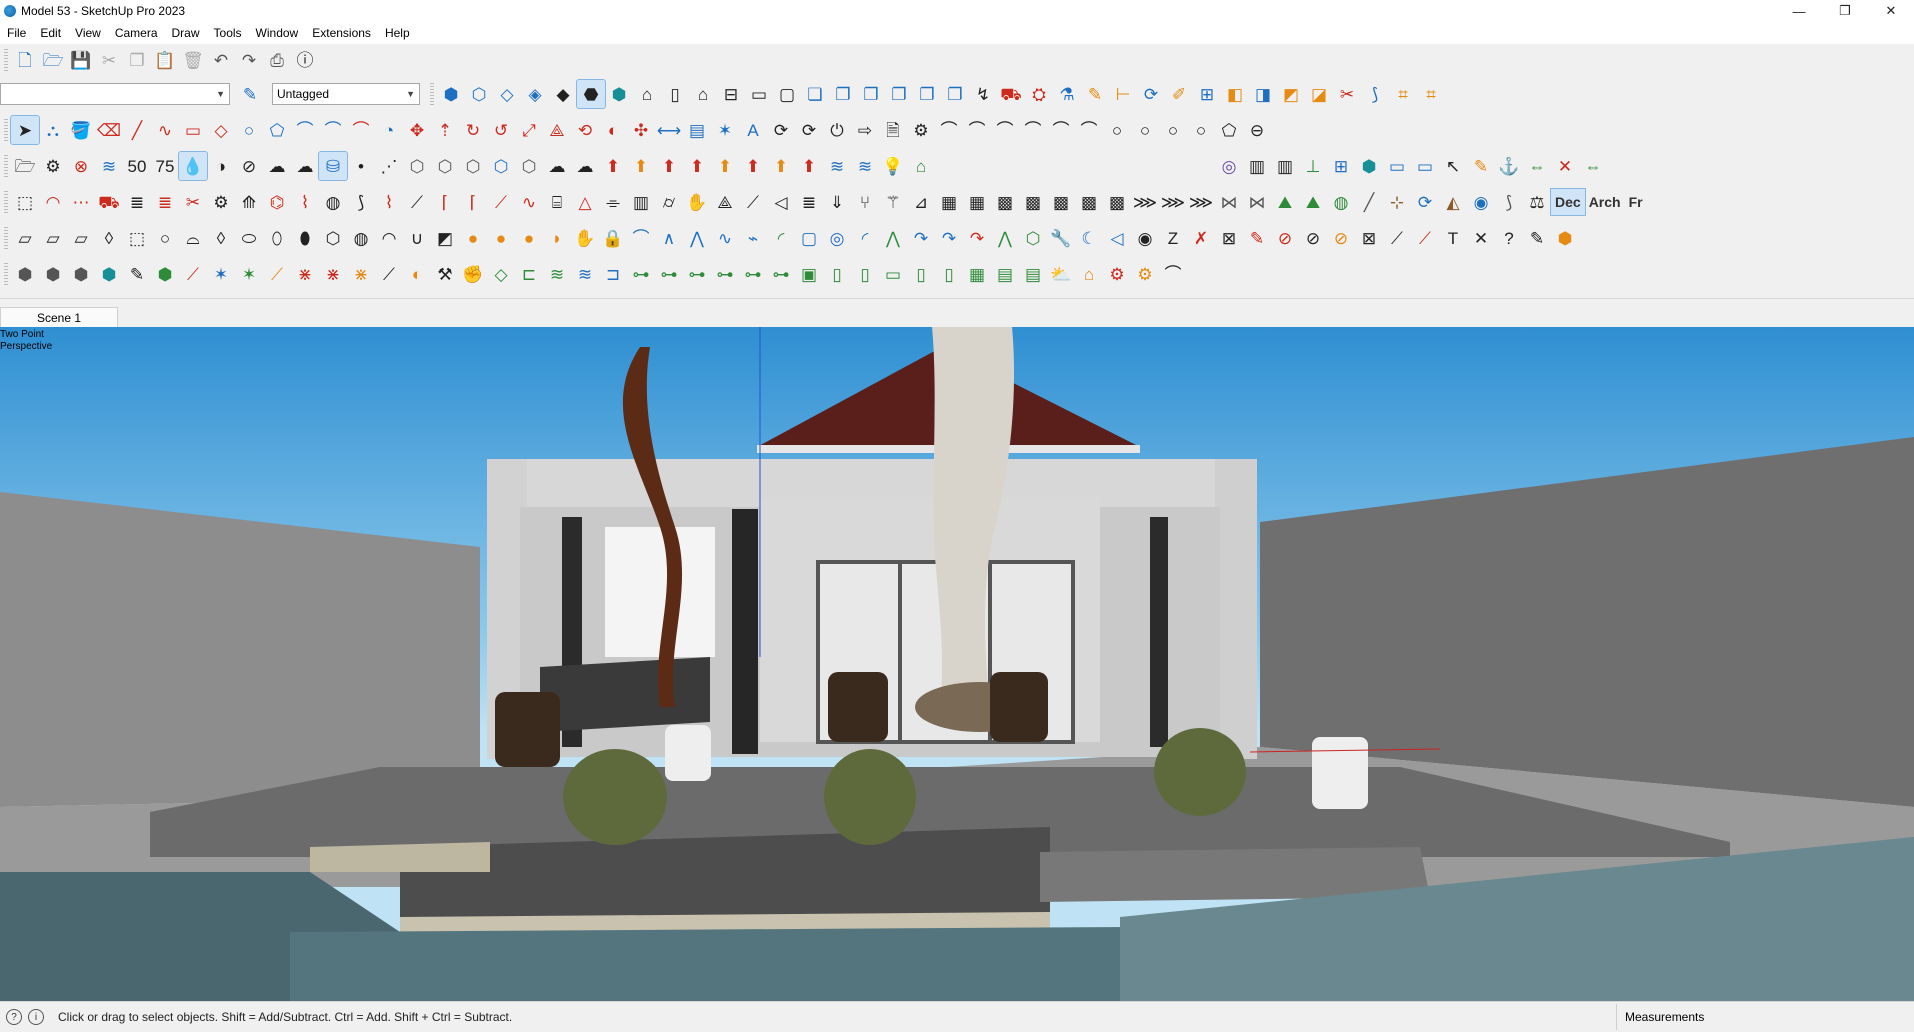 This screenshot has height=1032, width=1914. Describe the element at coordinates (137, 238) in the screenshot. I see `box-outline-icon: ⬚` at that location.